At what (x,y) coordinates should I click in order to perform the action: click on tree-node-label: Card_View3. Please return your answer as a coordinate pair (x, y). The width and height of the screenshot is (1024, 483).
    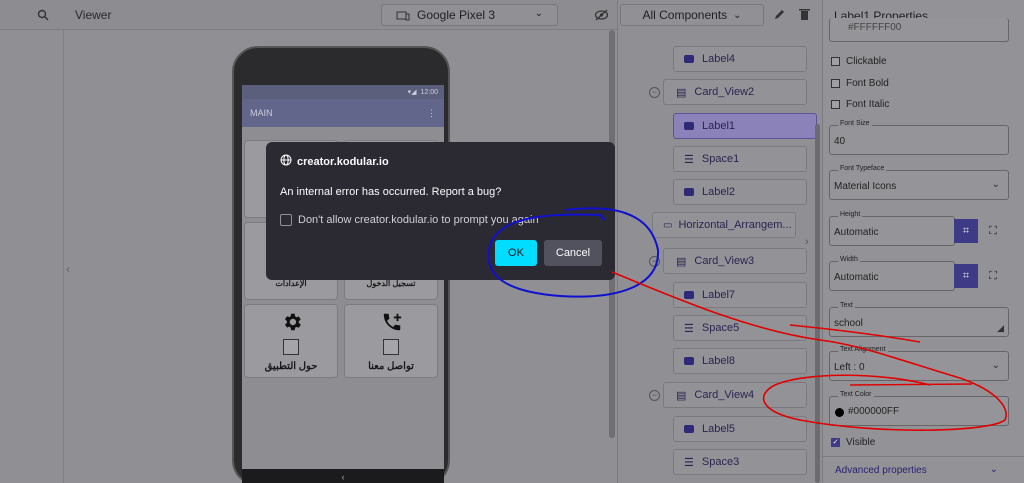
    Looking at the image, I should click on (724, 261).